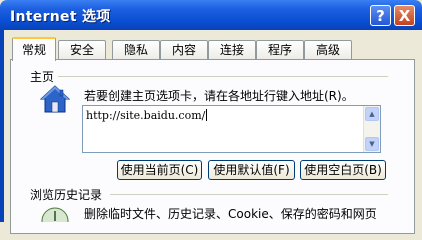 The height and width of the screenshot is (240, 422). I want to click on tab-advanced: 高级, so click(328, 50).